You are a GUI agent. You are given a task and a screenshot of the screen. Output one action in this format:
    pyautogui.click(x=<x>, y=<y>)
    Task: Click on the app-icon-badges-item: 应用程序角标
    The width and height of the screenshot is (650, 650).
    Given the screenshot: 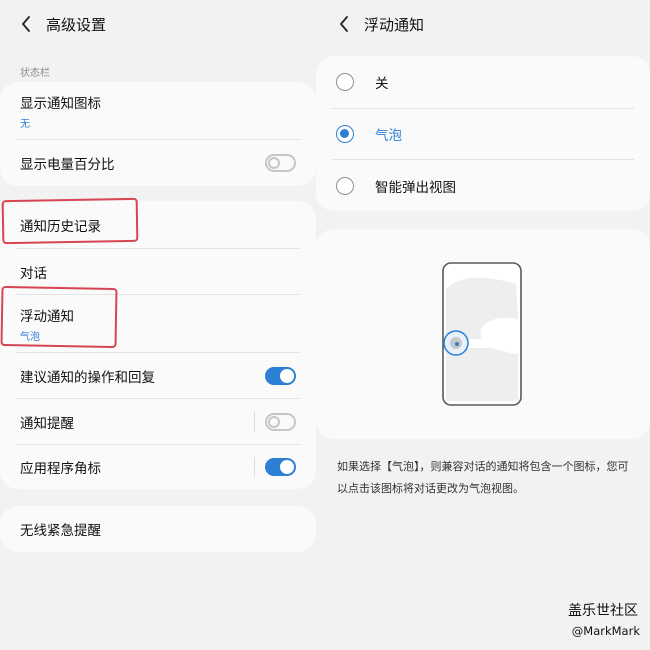 What is the action you would take?
    pyautogui.click(x=158, y=467)
    